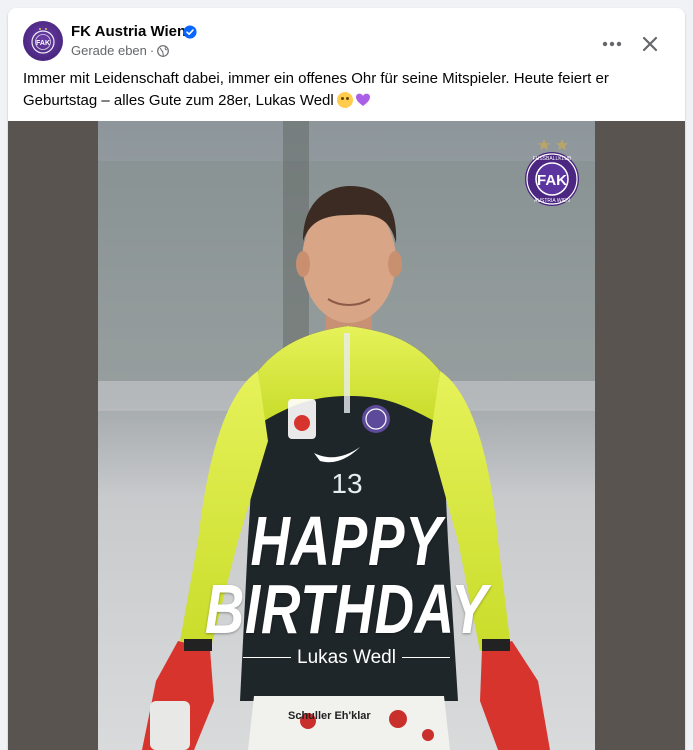 Image resolution: width=693 pixels, height=750 pixels. What do you see at coordinates (329, 716) in the screenshot?
I see `sponsor-text-left: Schuller Eh'klar` at bounding box center [329, 716].